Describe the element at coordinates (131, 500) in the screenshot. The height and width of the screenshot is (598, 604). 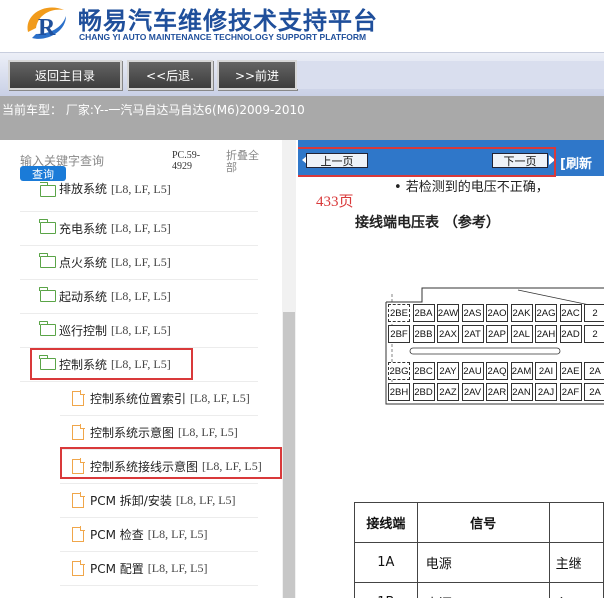
I see `tree-item-label: PCM 拆卸/安装` at that location.